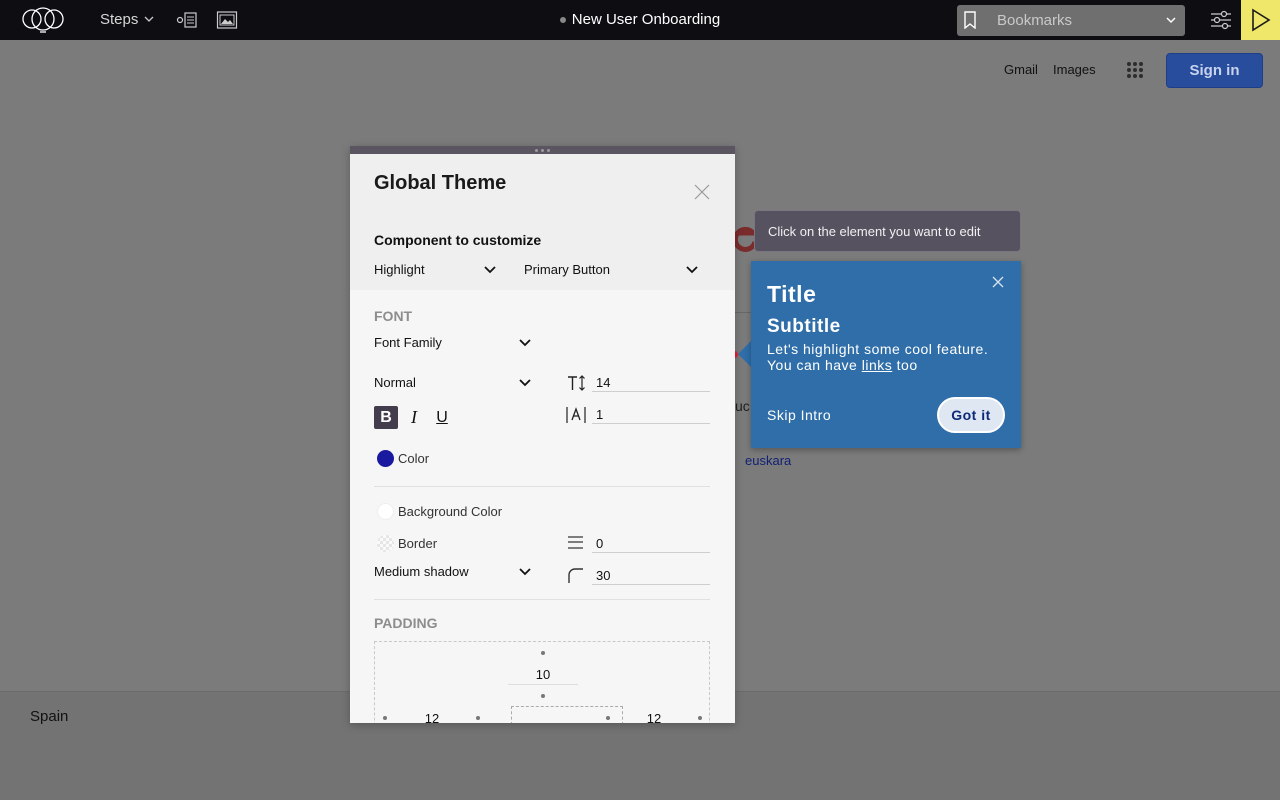 The width and height of the screenshot is (1280, 800). I want to click on font-size-input: 14, so click(651, 383).